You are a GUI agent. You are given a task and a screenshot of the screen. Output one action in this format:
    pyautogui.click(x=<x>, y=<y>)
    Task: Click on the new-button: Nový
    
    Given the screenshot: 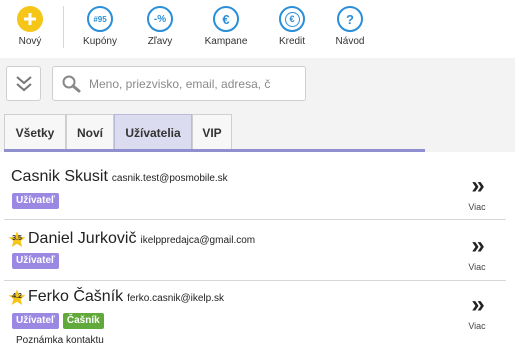 What is the action you would take?
    pyautogui.click(x=30, y=26)
    